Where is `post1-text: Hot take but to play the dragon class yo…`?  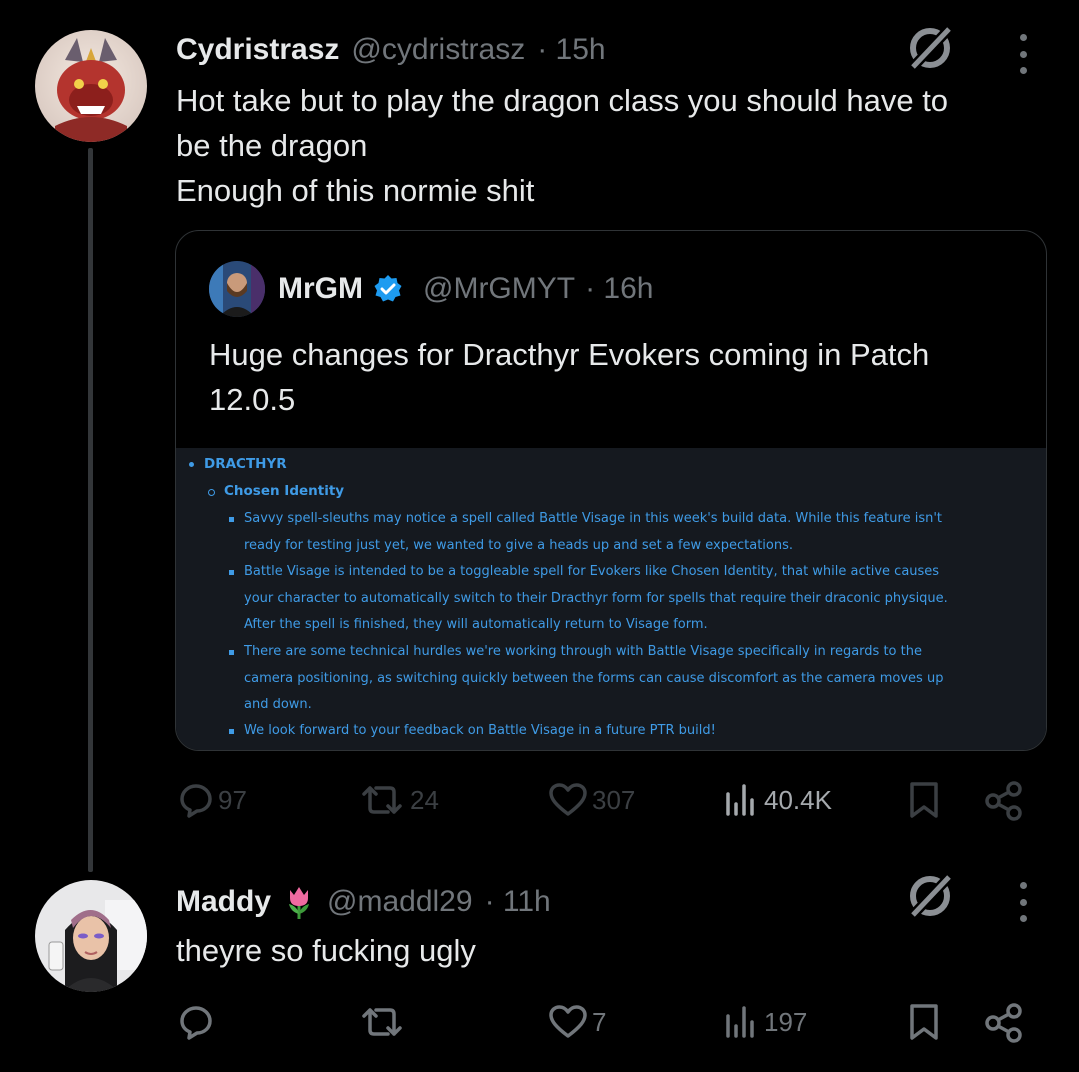
post1-text: Hot take but to play the dragon class yo… is located at coordinates (606, 145).